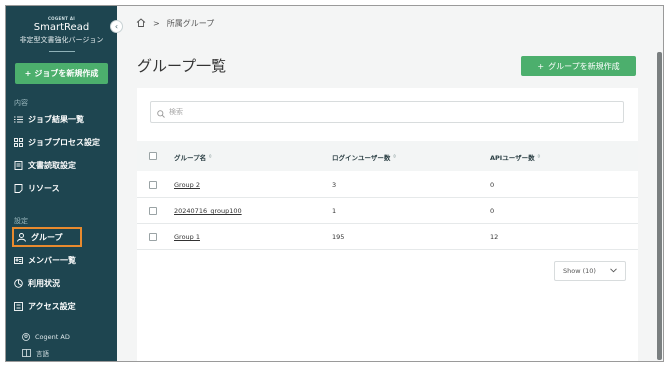 The height and width of the screenshot is (368, 670). Describe the element at coordinates (584, 66) in the screenshot. I see `create-group-label: グループを新規作成` at that location.